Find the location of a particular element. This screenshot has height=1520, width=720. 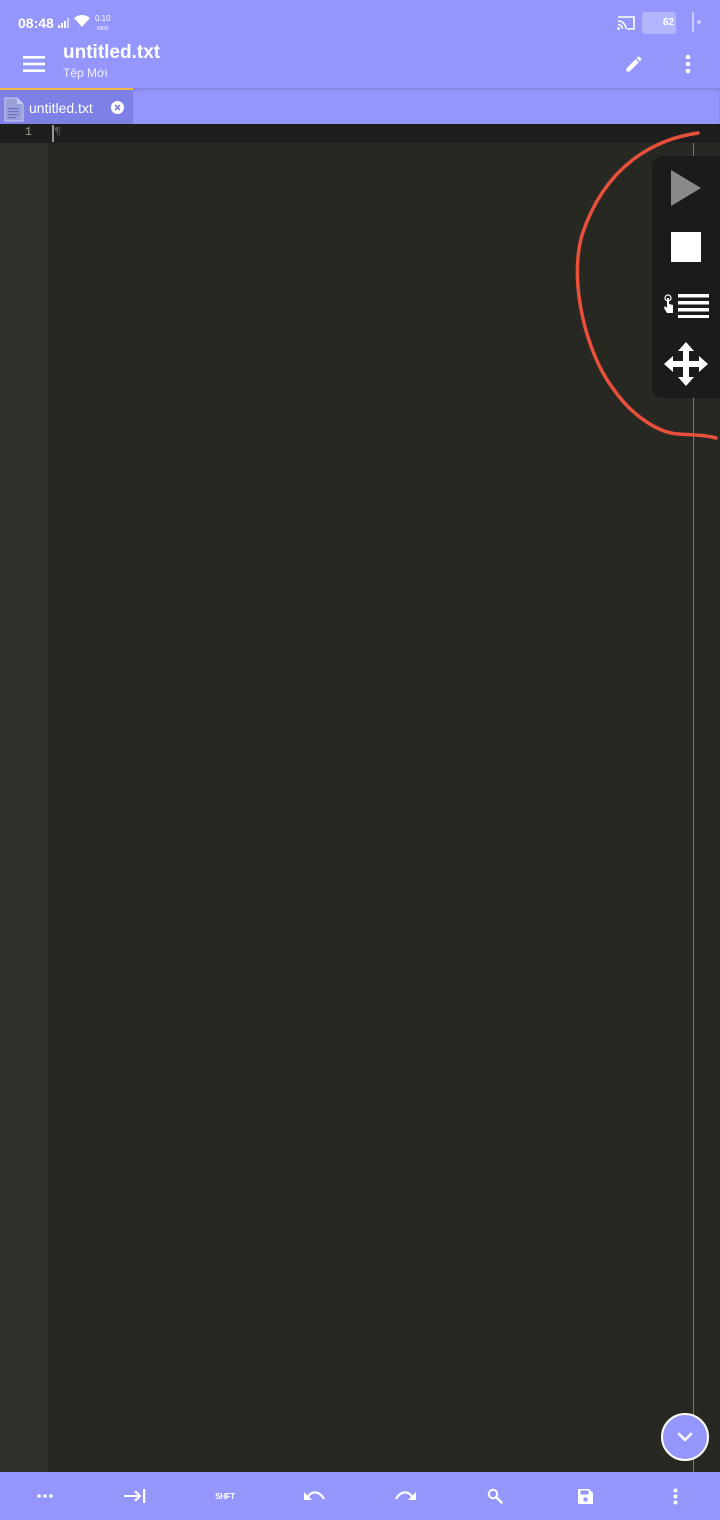

save-button is located at coordinates (585, 1496).